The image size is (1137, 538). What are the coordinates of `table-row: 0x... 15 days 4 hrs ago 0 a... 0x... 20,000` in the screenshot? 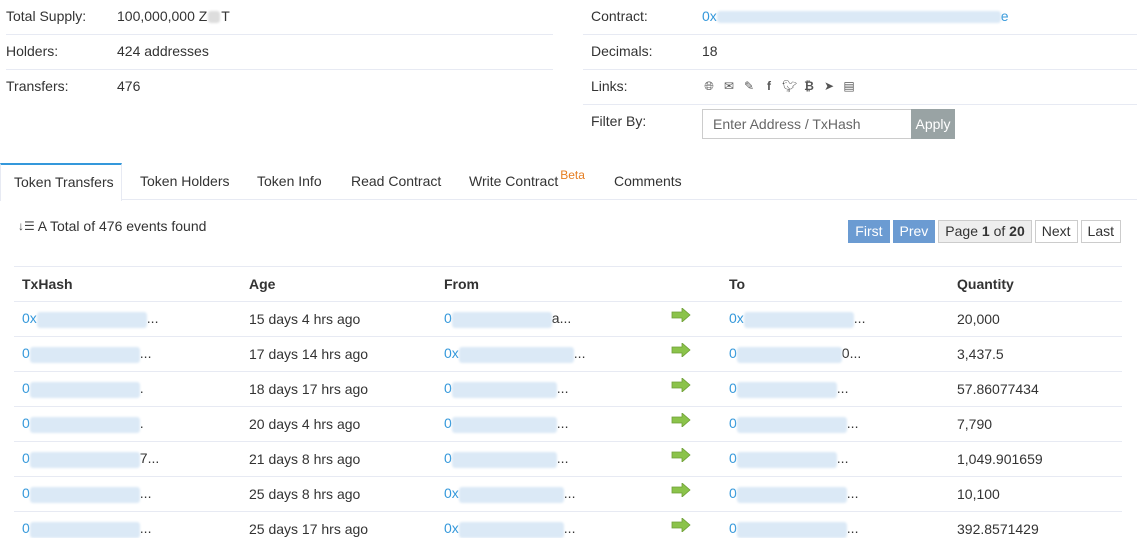 It's located at (568, 319).